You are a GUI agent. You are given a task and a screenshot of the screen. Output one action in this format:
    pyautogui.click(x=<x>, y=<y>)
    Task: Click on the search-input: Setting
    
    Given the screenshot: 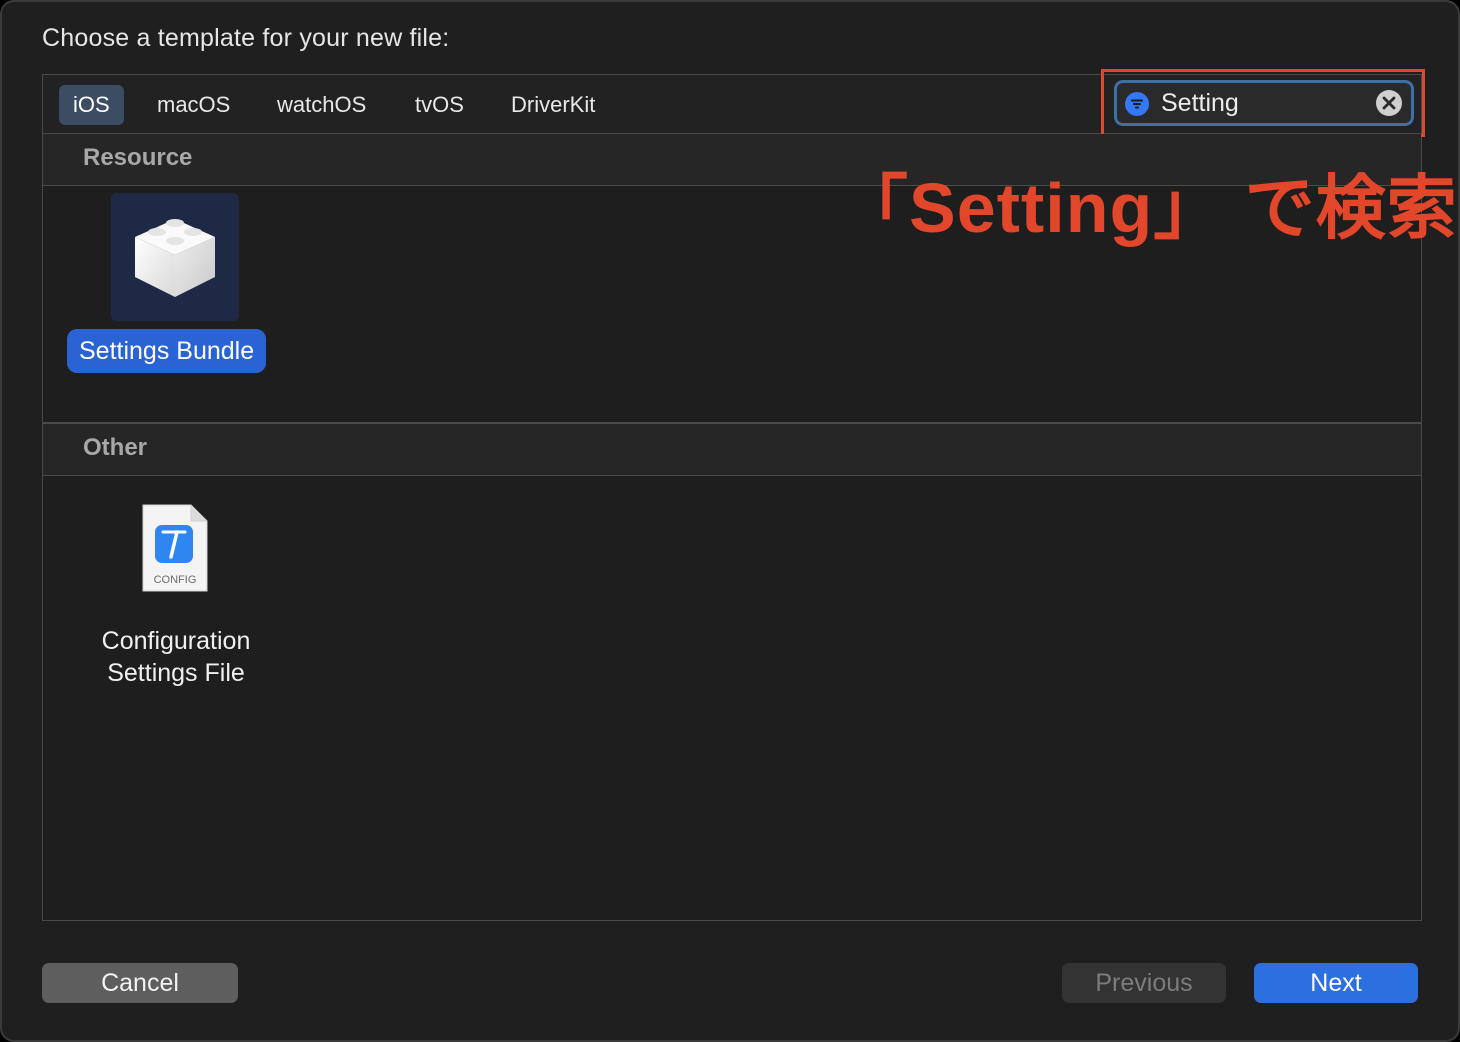 What is the action you would take?
    pyautogui.click(x=1200, y=103)
    